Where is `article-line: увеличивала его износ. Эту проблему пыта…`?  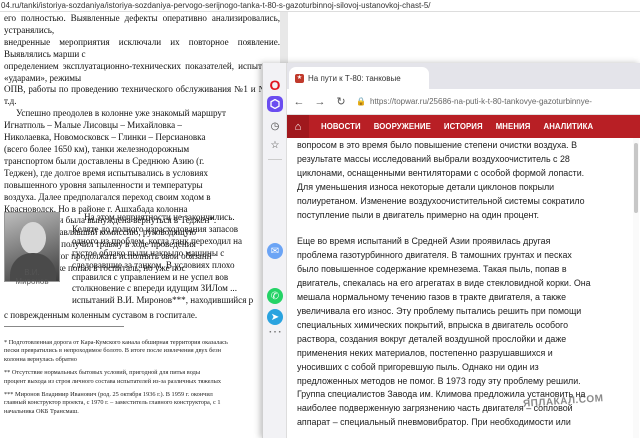 article-line: увеличивала его износ. Эту проблему пыта… is located at coordinates (439, 310).